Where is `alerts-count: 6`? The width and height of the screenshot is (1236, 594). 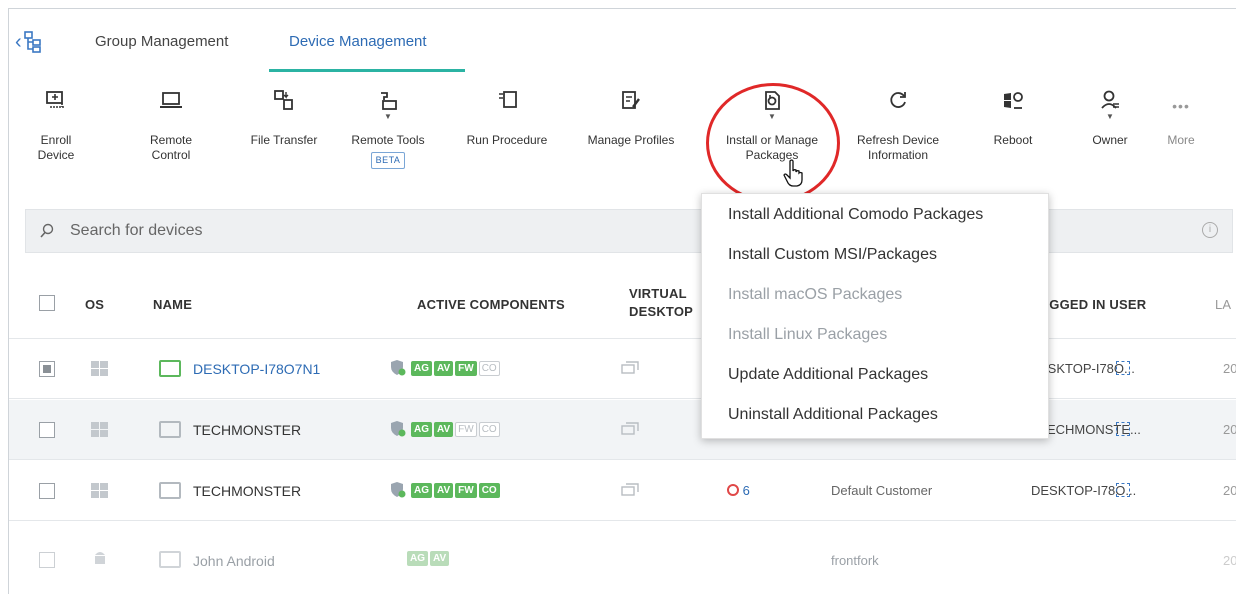 alerts-count: 6 is located at coordinates (738, 490).